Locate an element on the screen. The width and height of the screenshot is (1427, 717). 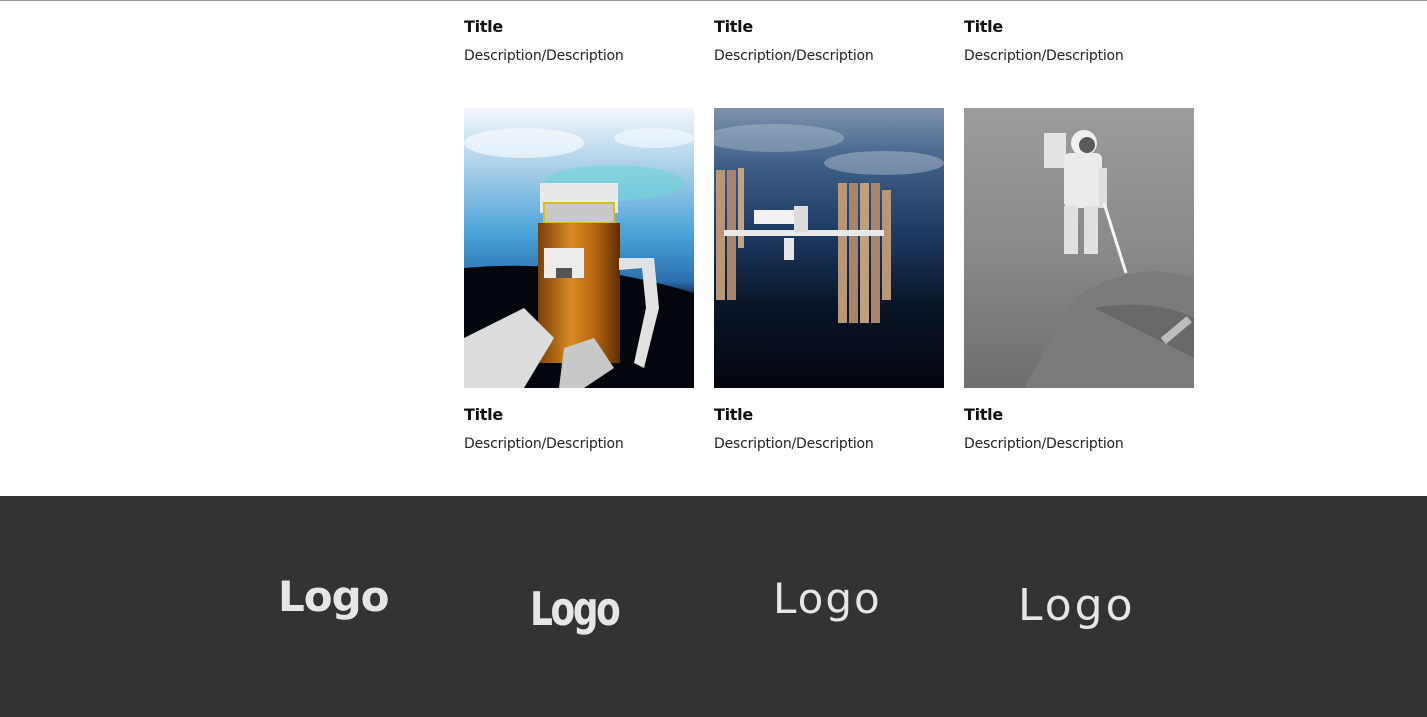
partner-logo-4: Logo is located at coordinates (1077, 605).